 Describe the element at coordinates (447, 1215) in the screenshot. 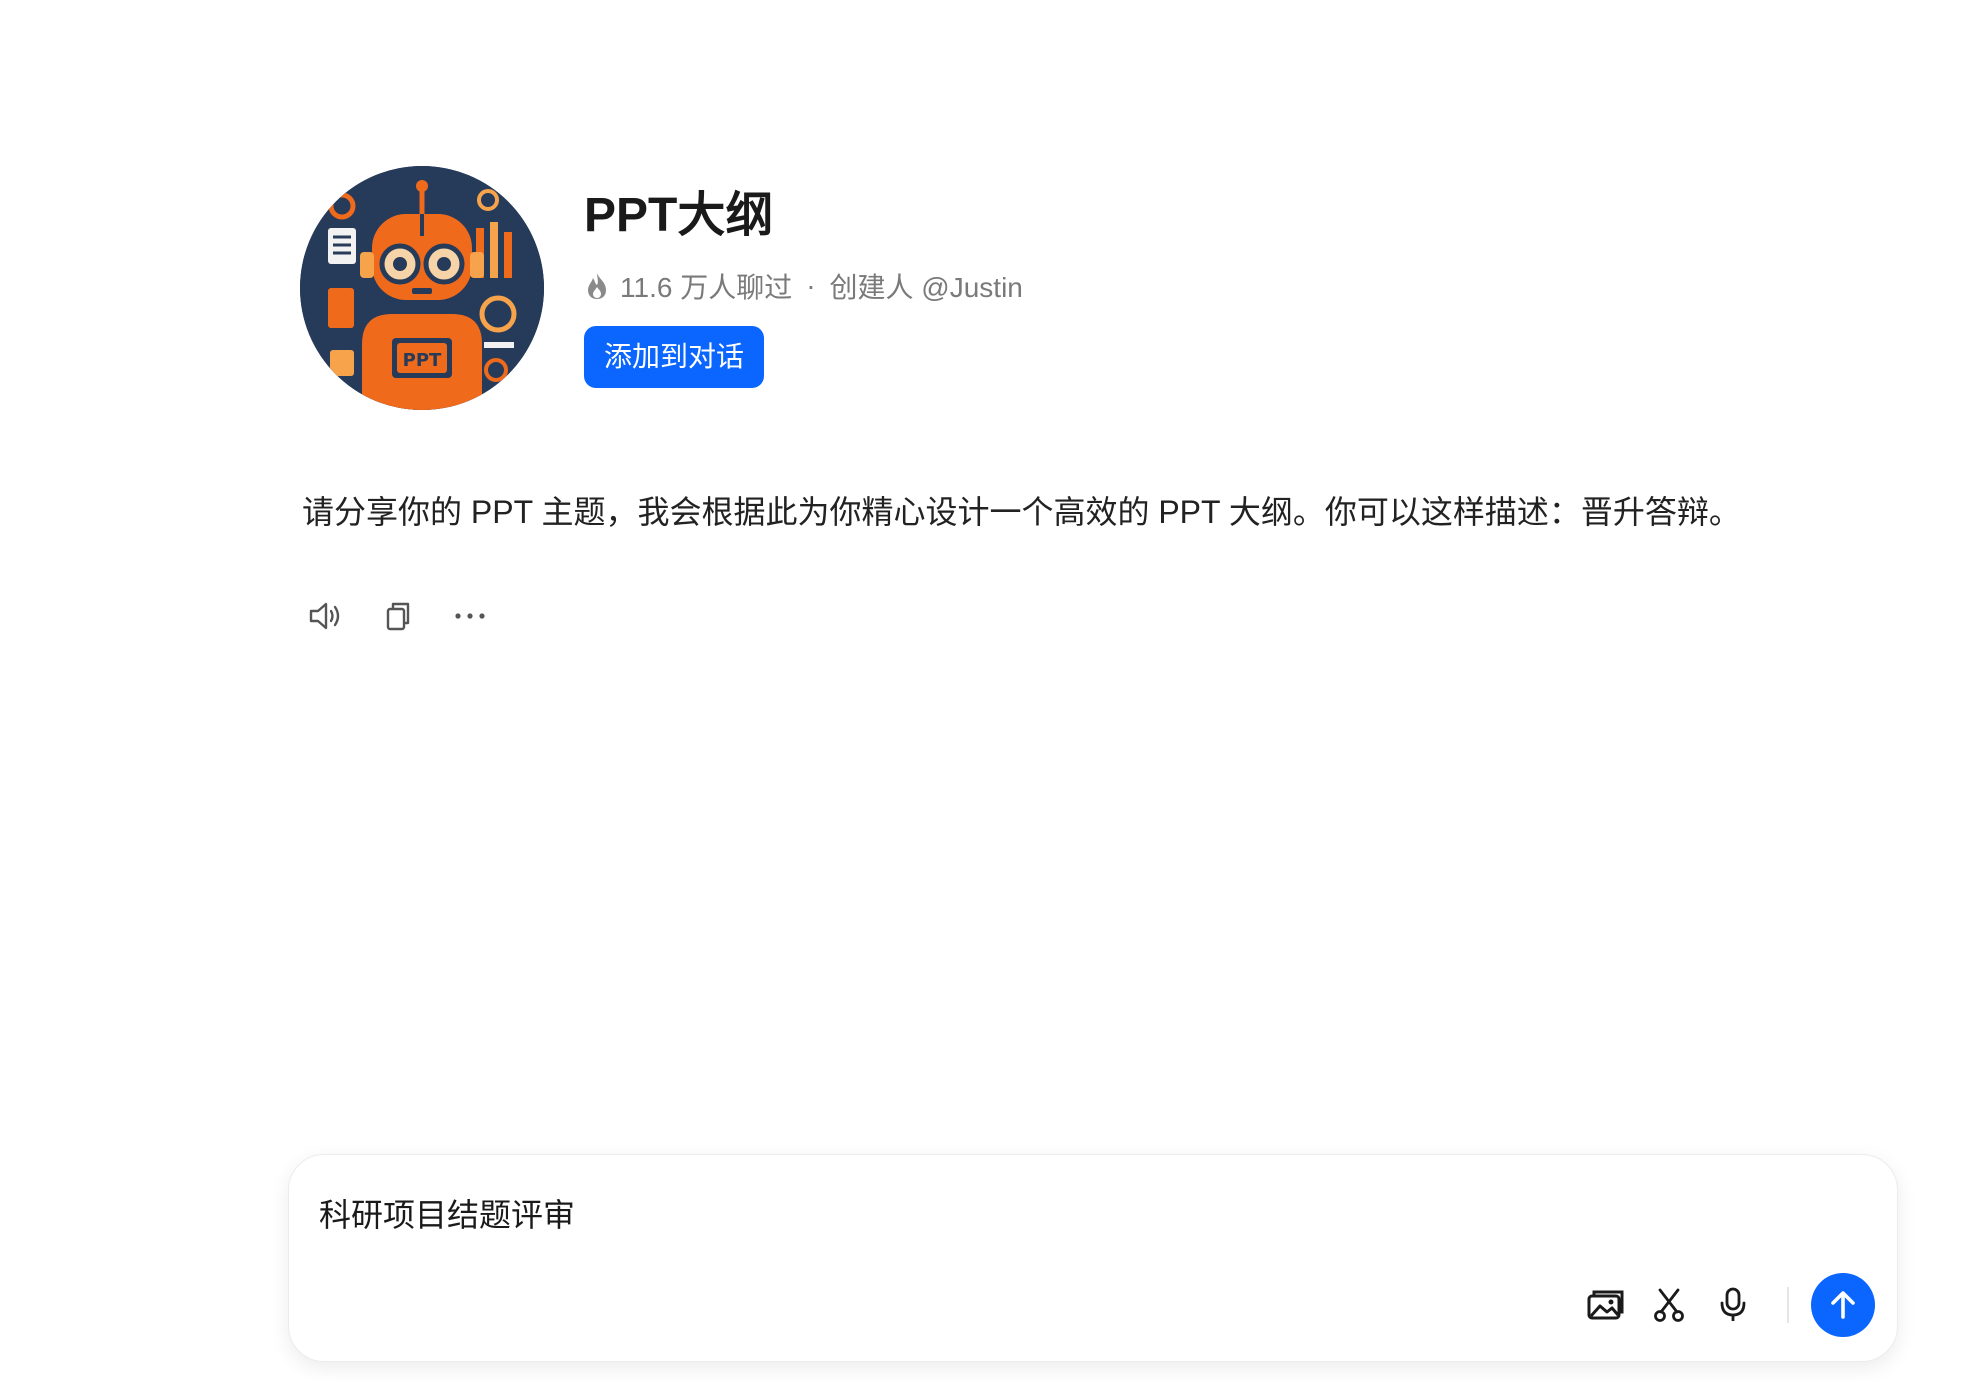

I see `chat-input: 科研项目结题评审` at that location.